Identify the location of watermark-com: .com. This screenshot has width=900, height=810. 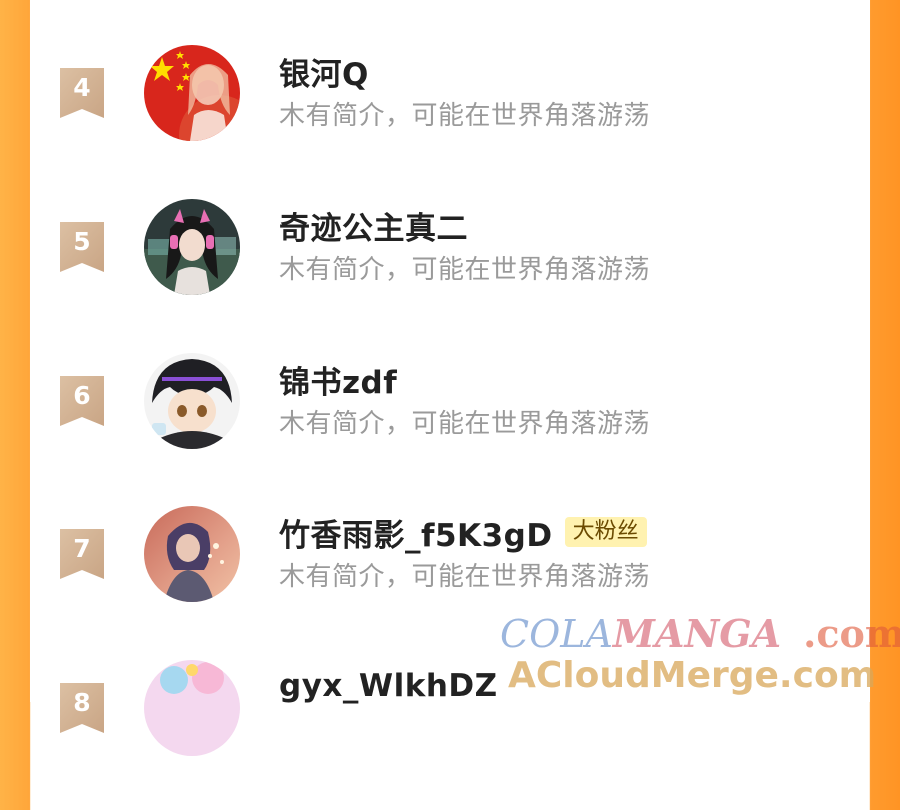
(851, 633).